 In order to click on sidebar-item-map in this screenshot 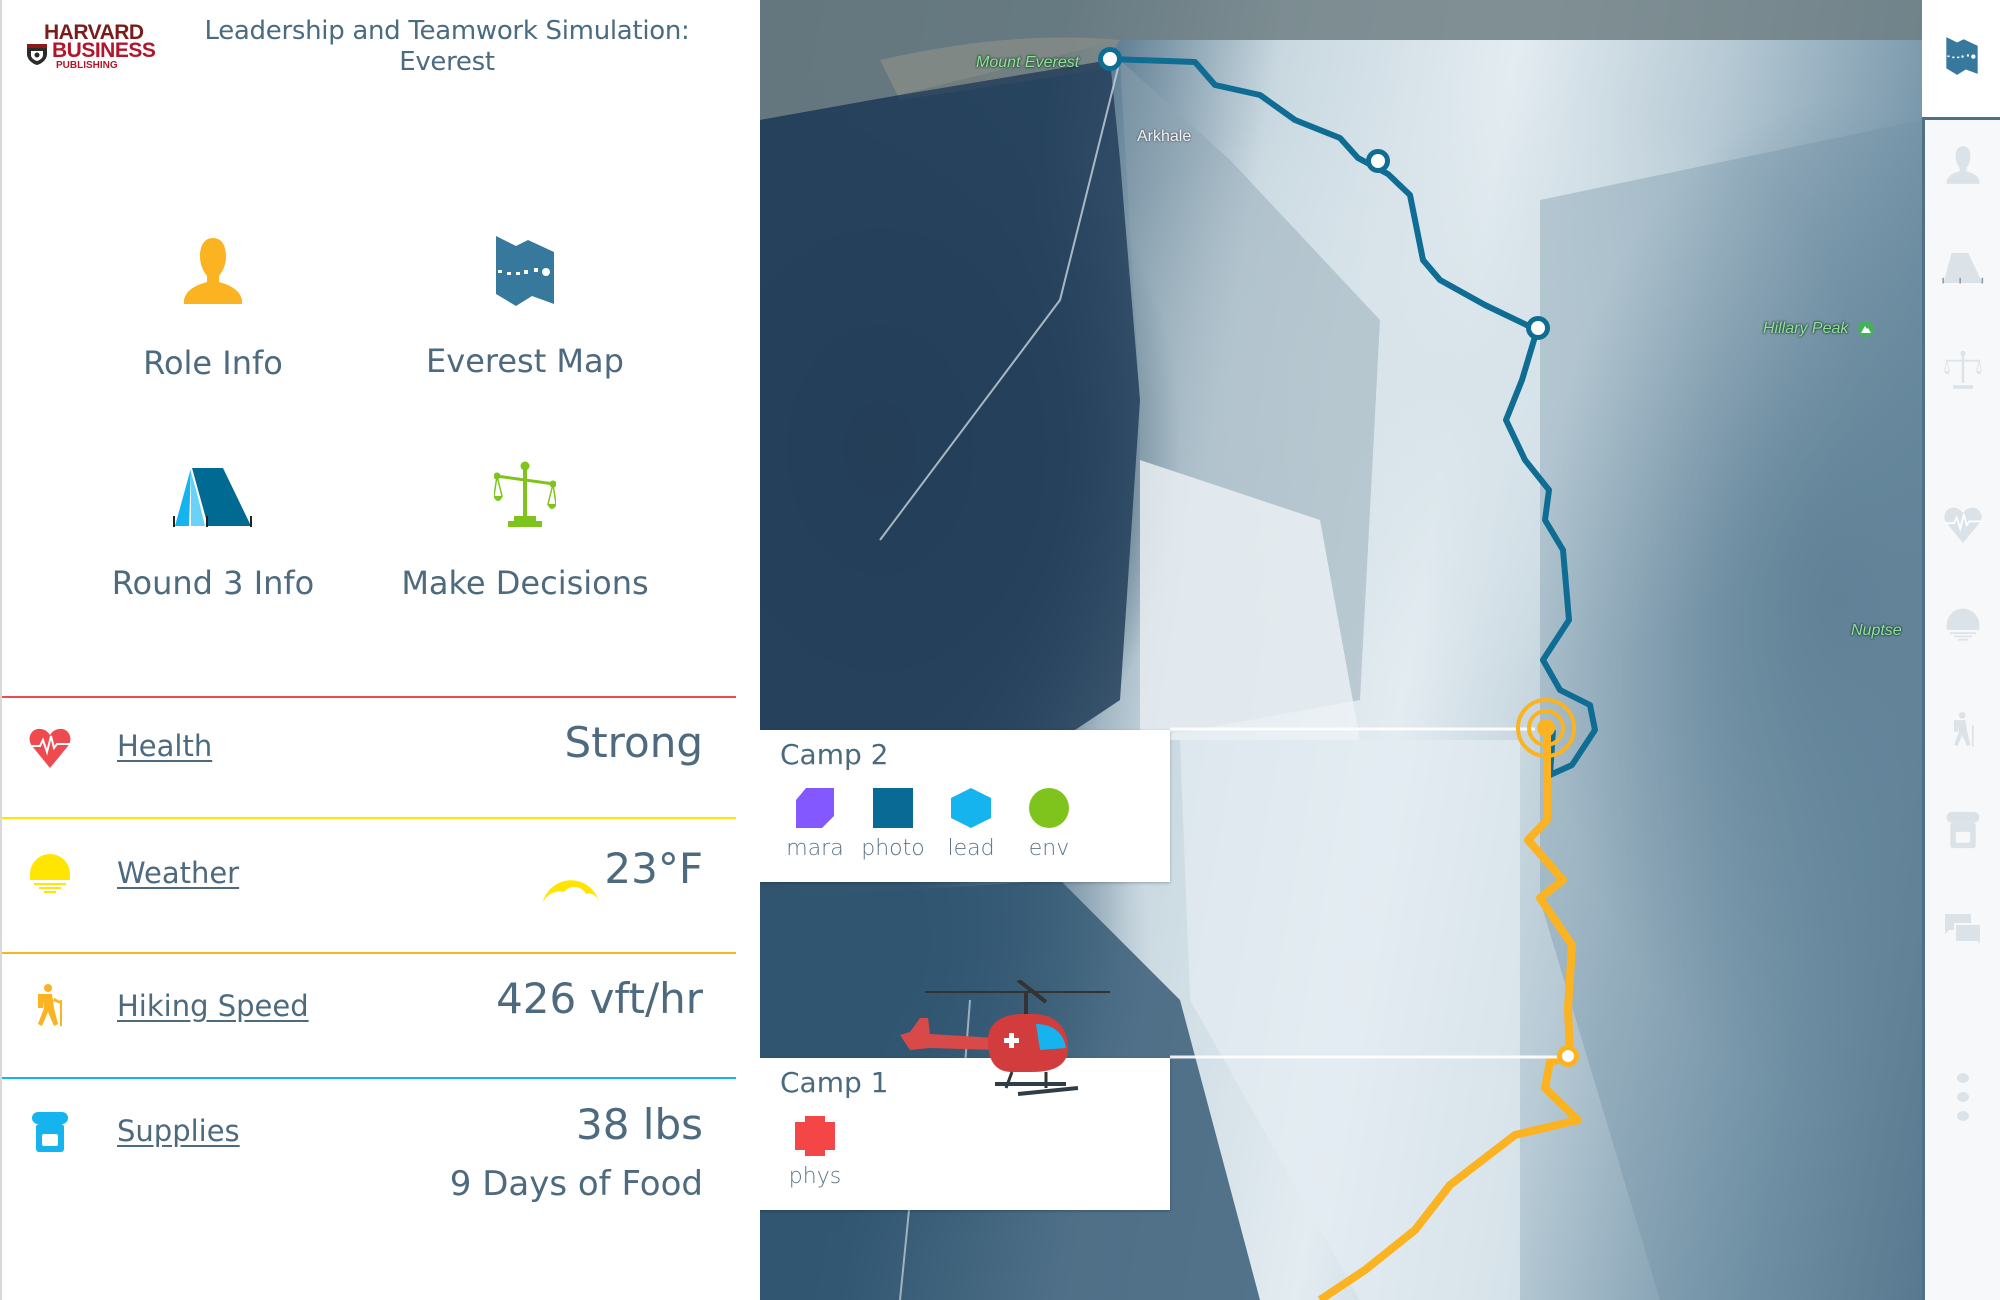, I will do `click(1961, 60)`.